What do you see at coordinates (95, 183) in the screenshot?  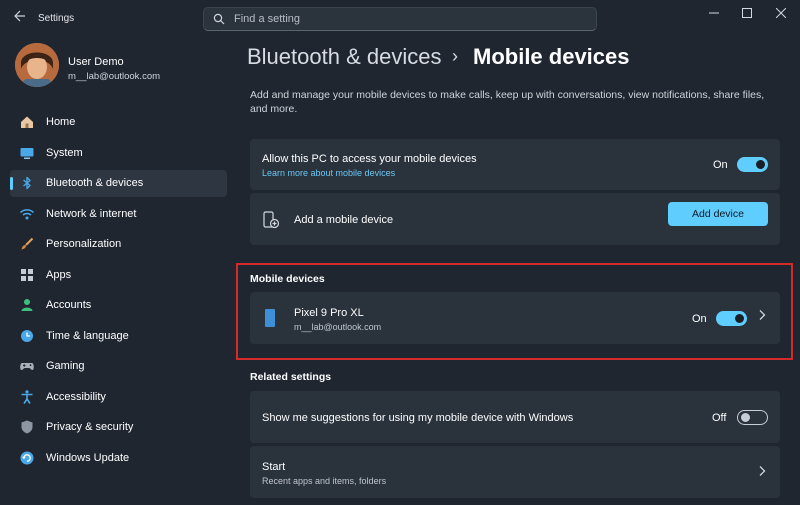 I see `sidebar-item-label: Bluetooth & devices` at bounding box center [95, 183].